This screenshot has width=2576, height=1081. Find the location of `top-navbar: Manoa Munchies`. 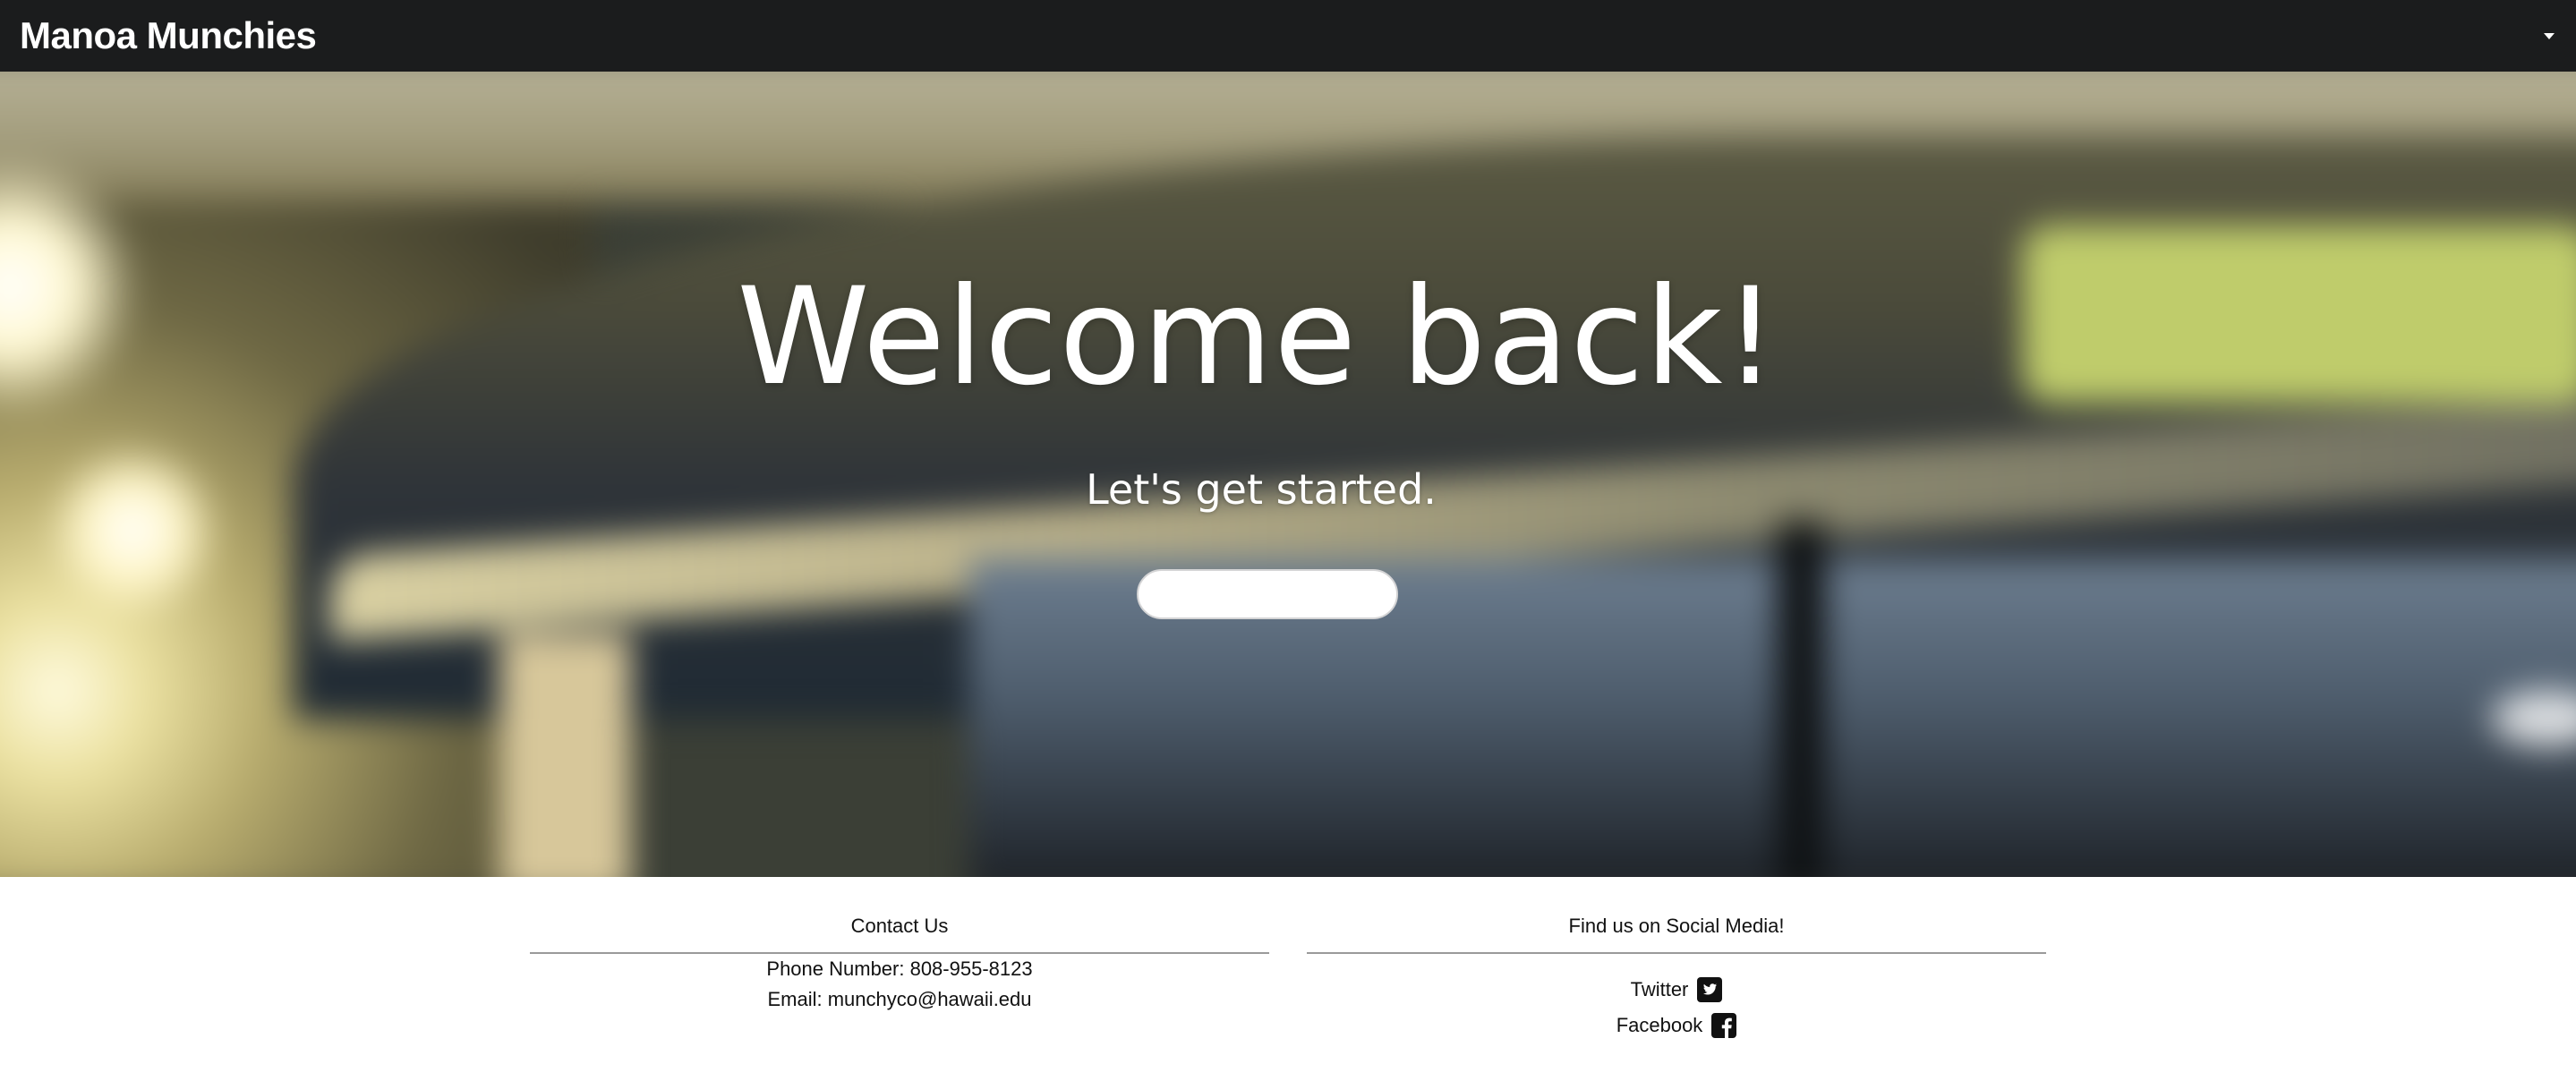

top-navbar: Manoa Munchies is located at coordinates (1288, 36).